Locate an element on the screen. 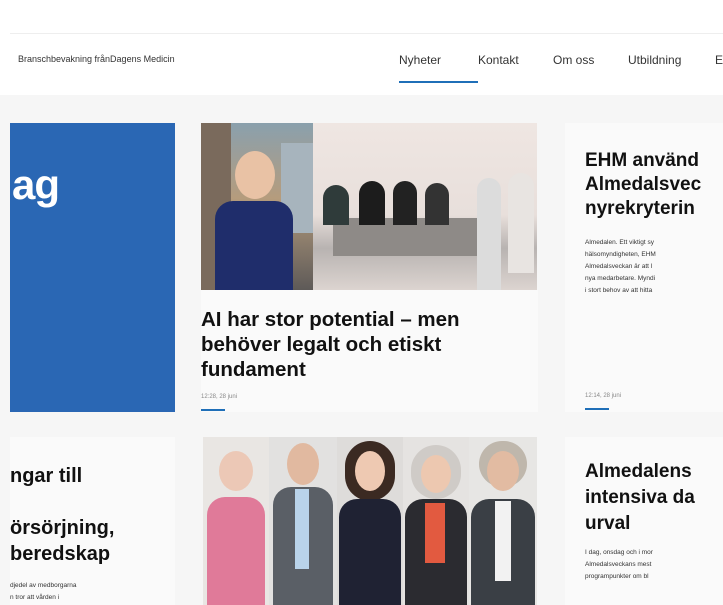 The width and height of the screenshot is (723, 605). menu-item-kontakt: Kontakt is located at coordinates (515, 60).